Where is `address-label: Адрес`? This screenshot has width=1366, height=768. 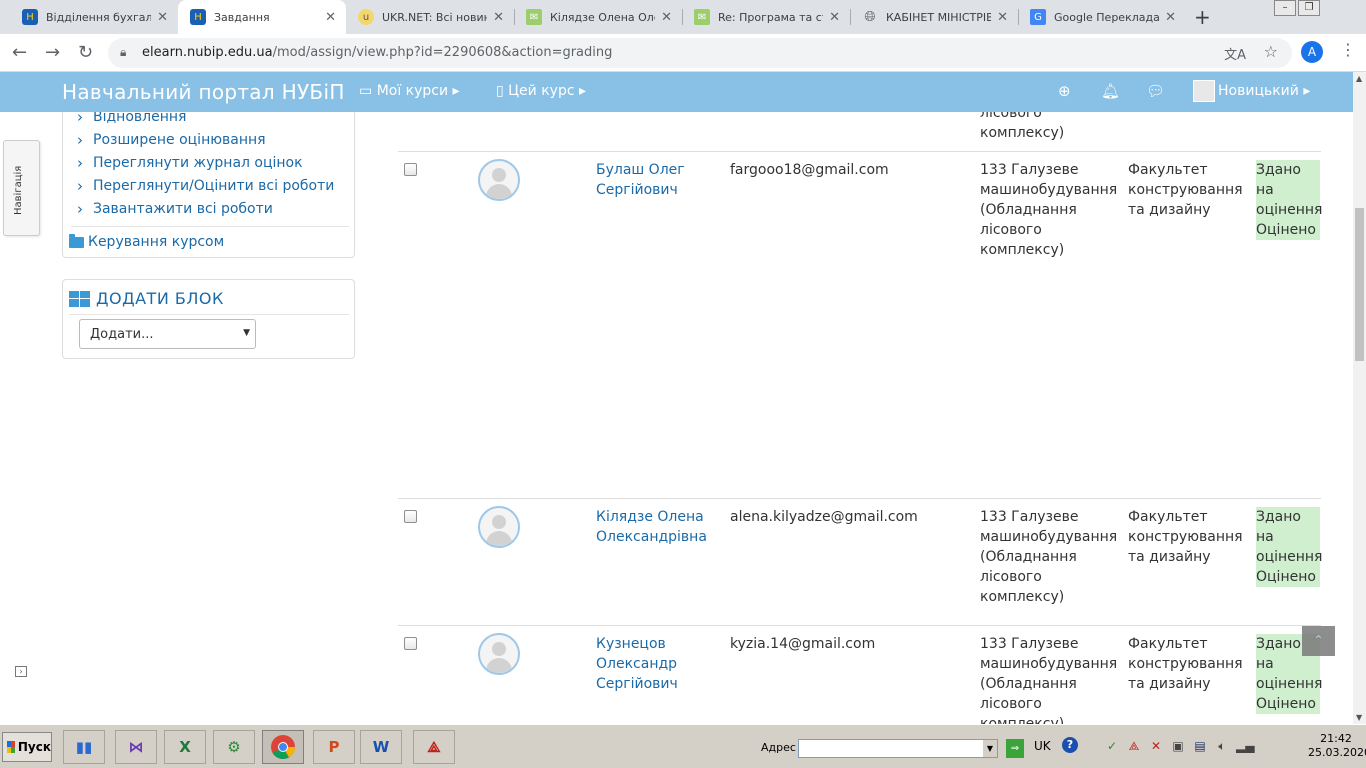 address-label: Адрес is located at coordinates (778, 747).